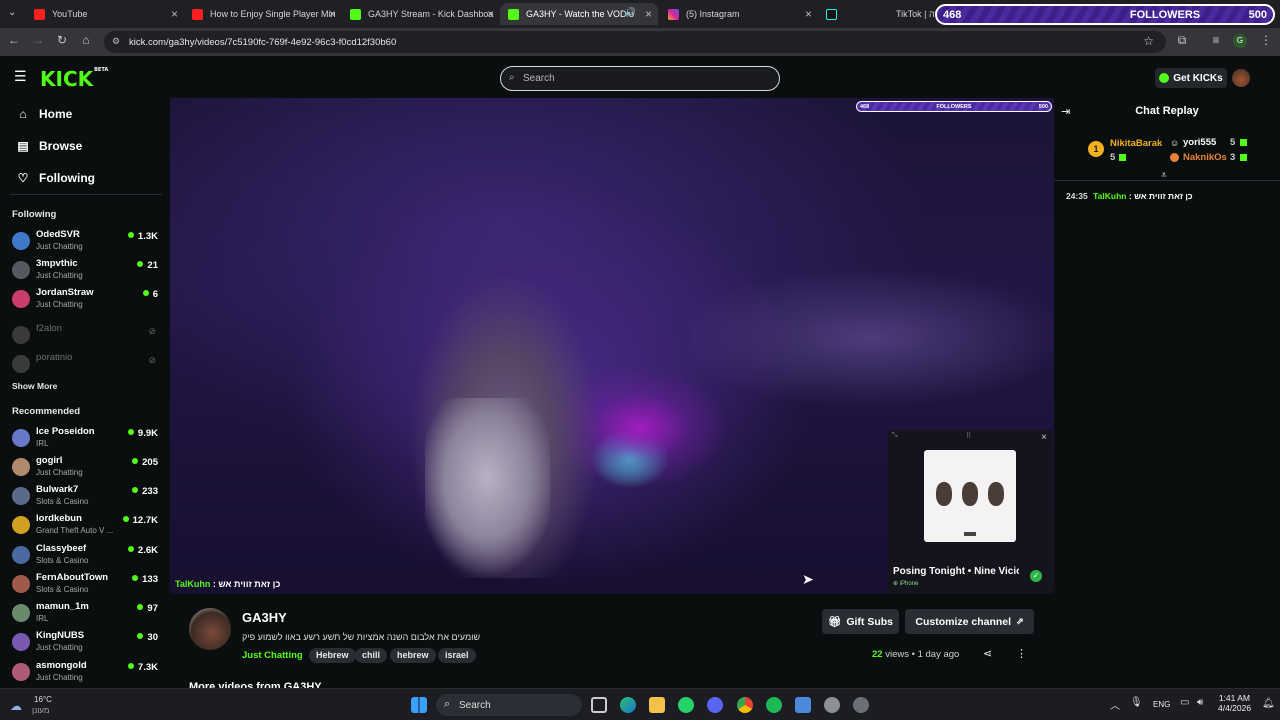  What do you see at coordinates (838, 14) in the screenshot?
I see `tab-tiktok` at bounding box center [838, 14].